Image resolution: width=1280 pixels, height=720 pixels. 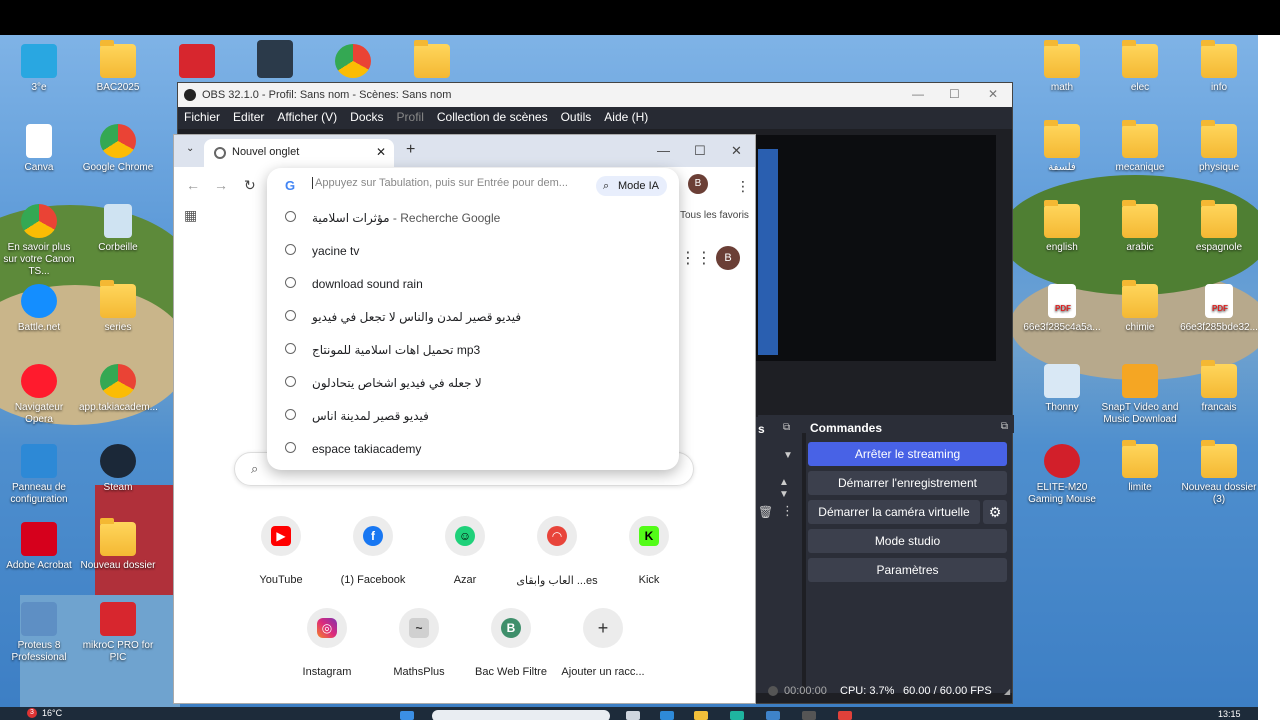 What do you see at coordinates (410, 119) in the screenshot?
I see `menu-profil: Profil` at bounding box center [410, 119].